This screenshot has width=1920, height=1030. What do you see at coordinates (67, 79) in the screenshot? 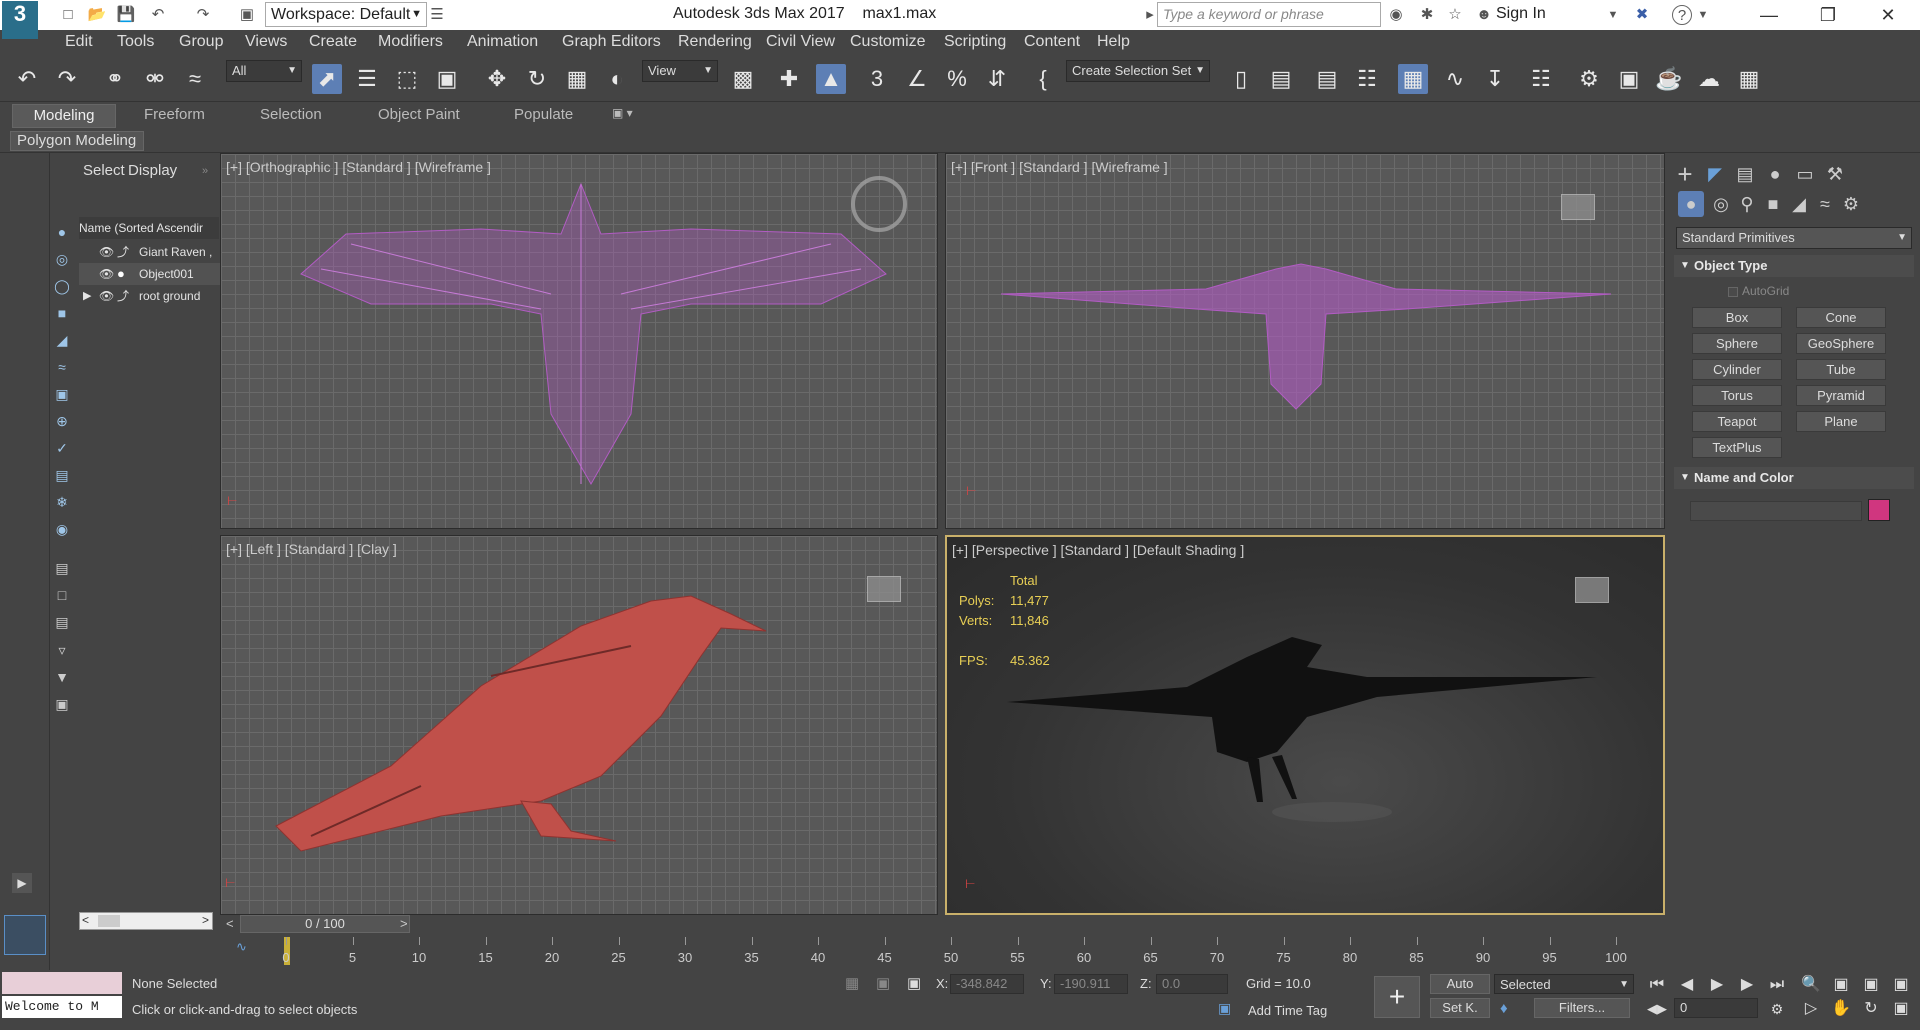
I see `redo-icon: ↷` at bounding box center [67, 79].